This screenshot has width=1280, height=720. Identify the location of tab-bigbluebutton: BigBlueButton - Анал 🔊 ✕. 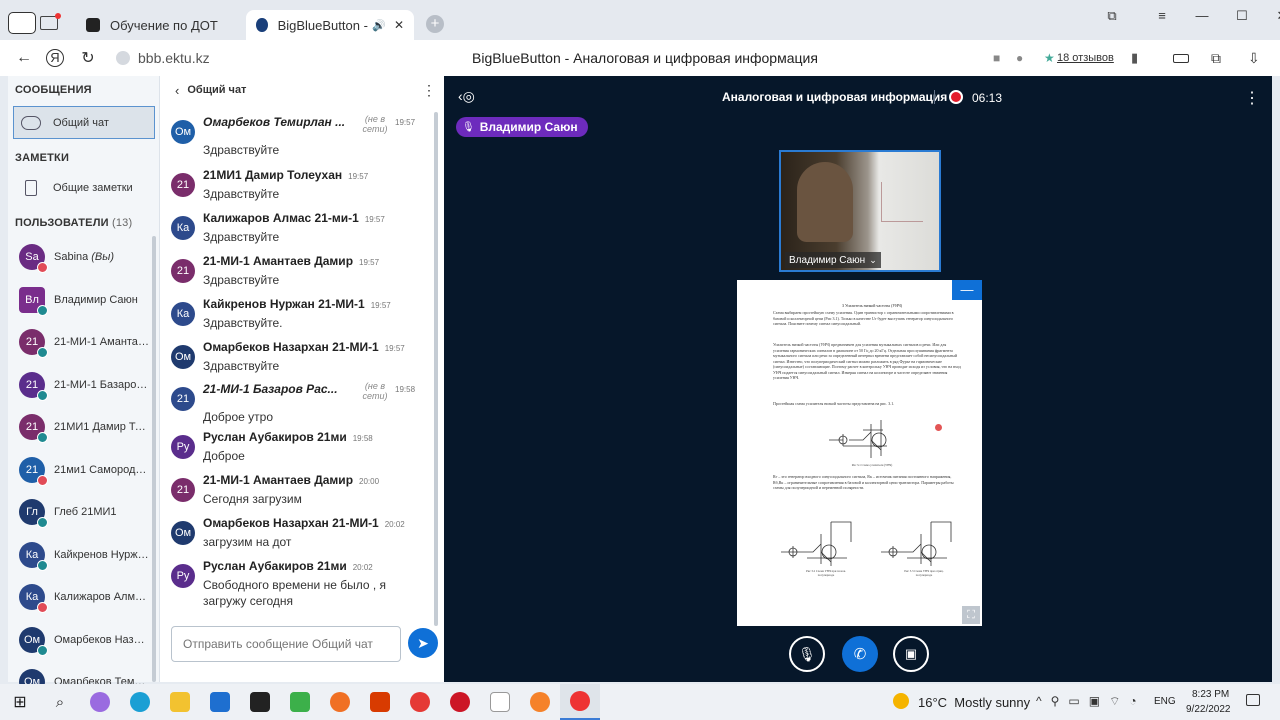
(330, 25).